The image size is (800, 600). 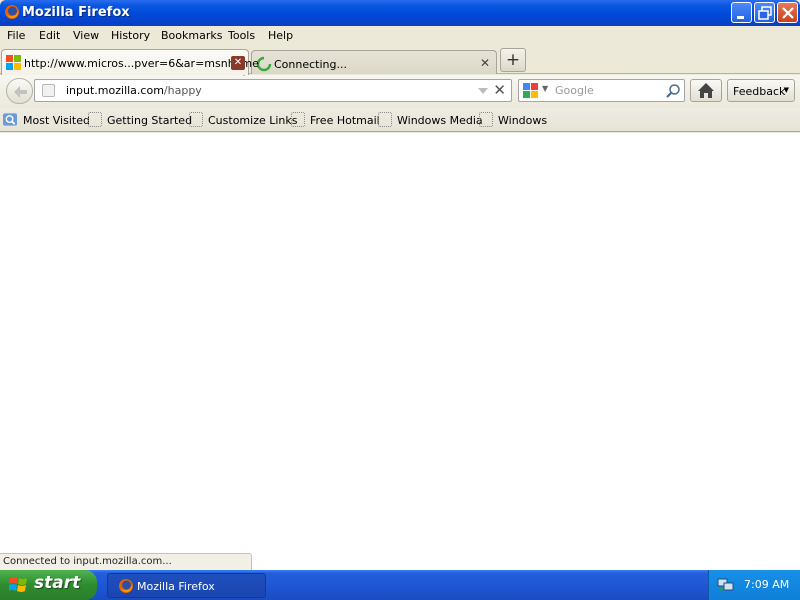 What do you see at coordinates (176, 586) in the screenshot?
I see `taskbar-item-label: Mozilla Firefox` at bounding box center [176, 586].